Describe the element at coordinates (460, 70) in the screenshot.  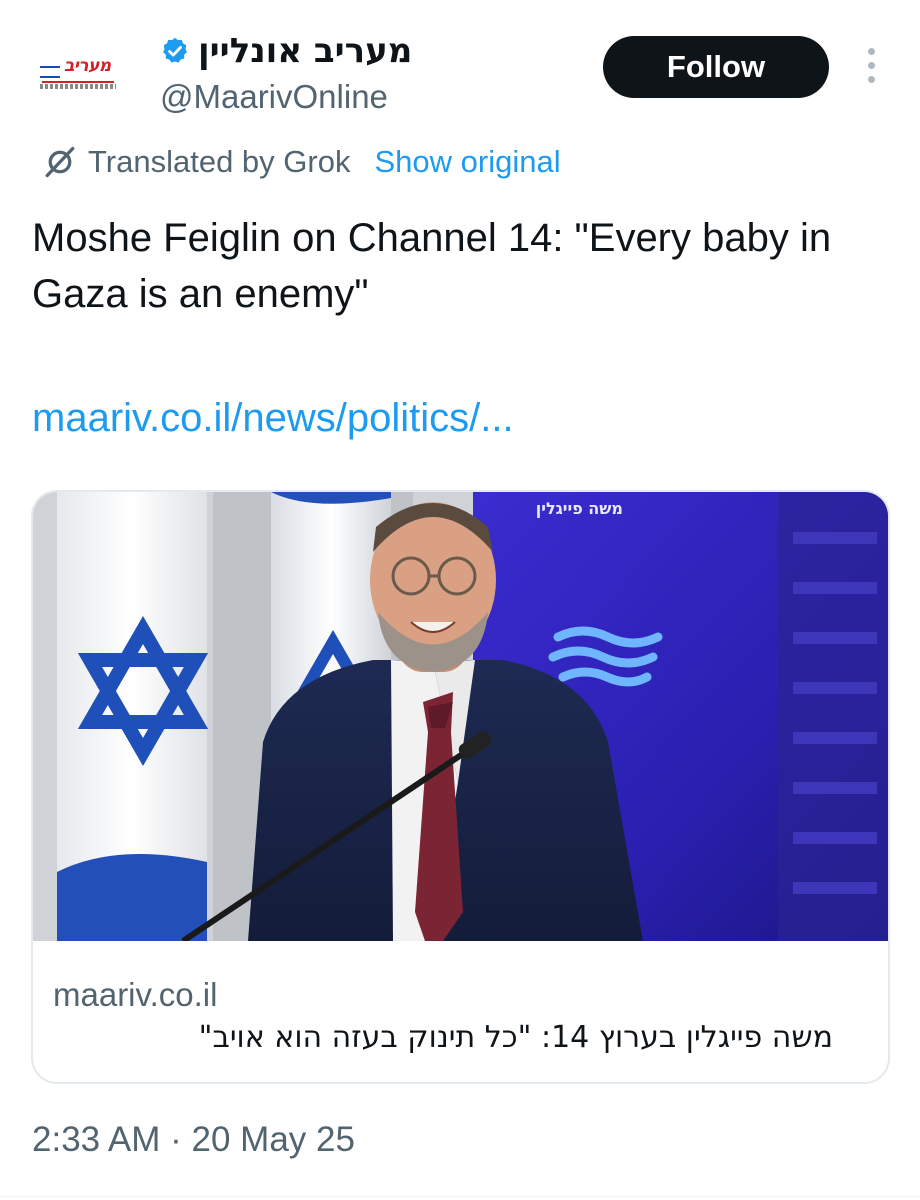
I see `tweet-header: מעריב מעריב אונליין @MaarivOnline Follow` at that location.